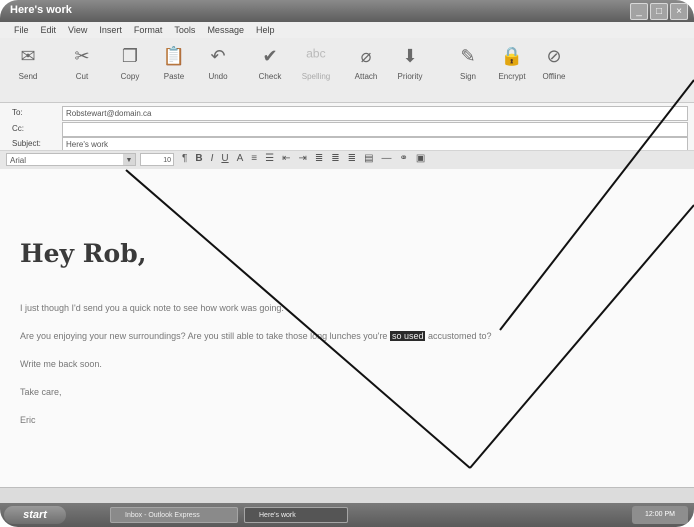 The width and height of the screenshot is (694, 527). What do you see at coordinates (174, 56) in the screenshot?
I see `paste-icon: 📋` at bounding box center [174, 56].